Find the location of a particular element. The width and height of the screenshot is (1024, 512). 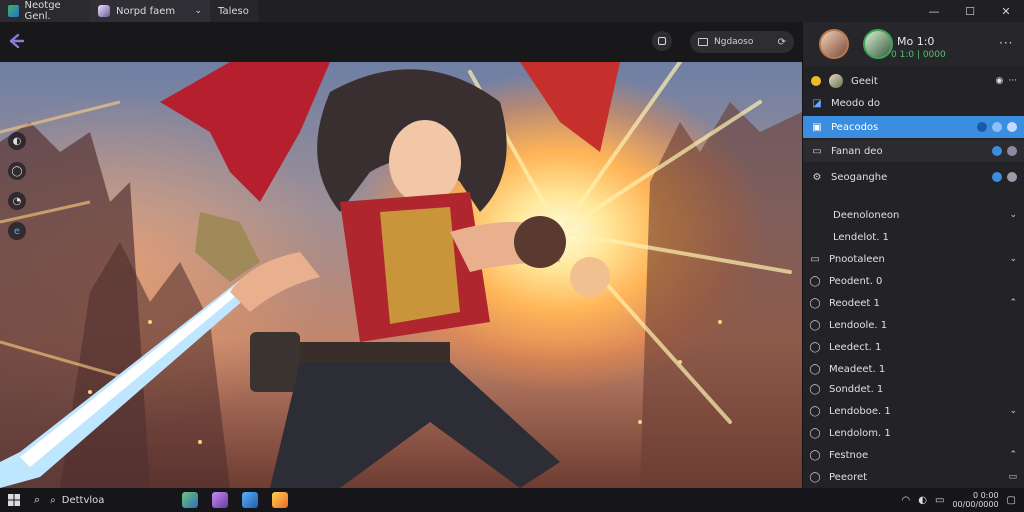

list-item-label: Peacodos is located at coordinates (855, 127).